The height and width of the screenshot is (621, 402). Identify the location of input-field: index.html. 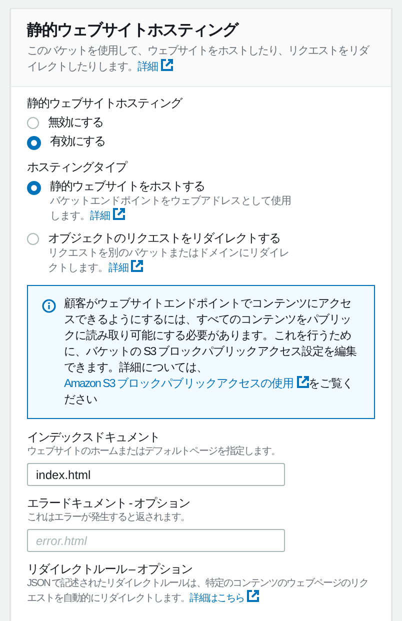
(156, 474).